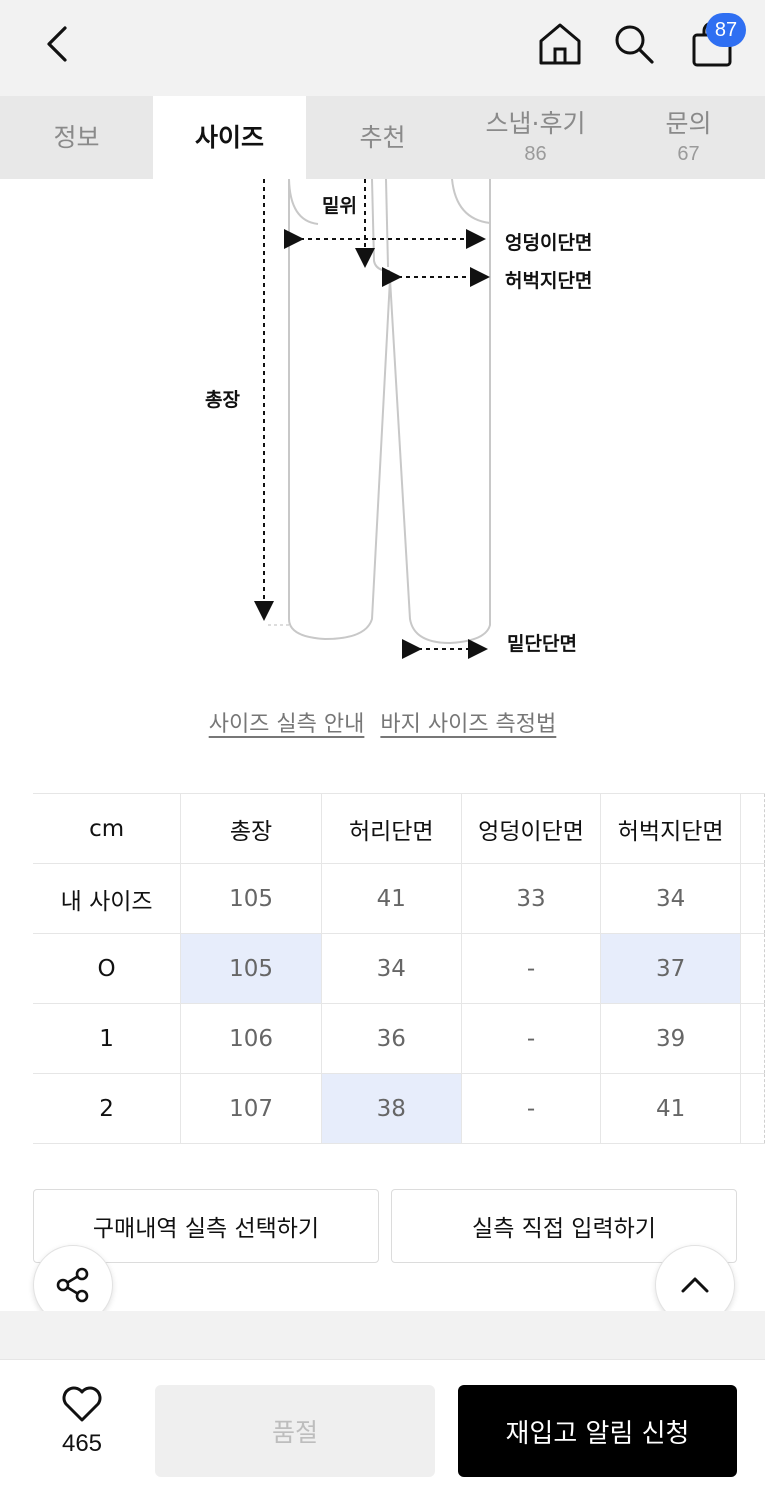 This screenshot has height=1500, width=765. I want to click on share-icon, so click(72, 1285).